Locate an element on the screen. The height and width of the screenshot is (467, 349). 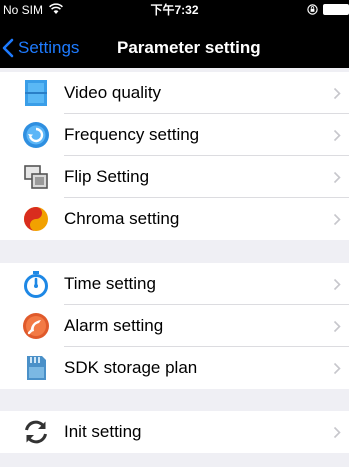
row-flip-setting: Flip Setting is located at coordinates (174, 177).